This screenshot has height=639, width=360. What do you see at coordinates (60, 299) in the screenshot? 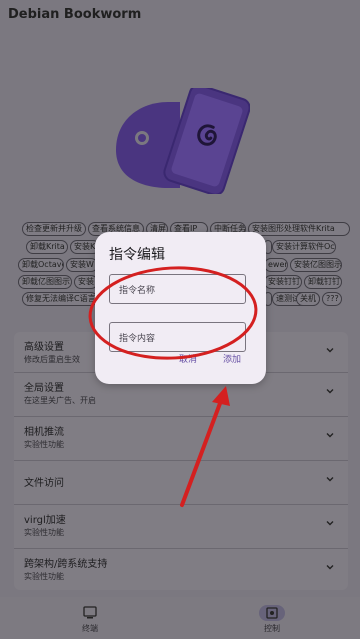
I see `chip: 修复无法编译C语言` at bounding box center [60, 299].